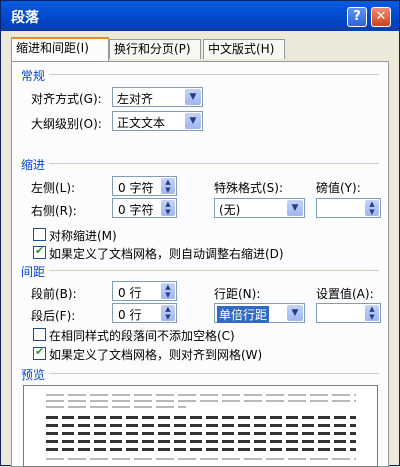 The width and height of the screenshot is (400, 467). Describe the element at coordinates (166, 254) in the screenshot. I see `auto-adjust-indent-label: 如果定义了文档网格，则自动调整右缩进(D)` at that location.